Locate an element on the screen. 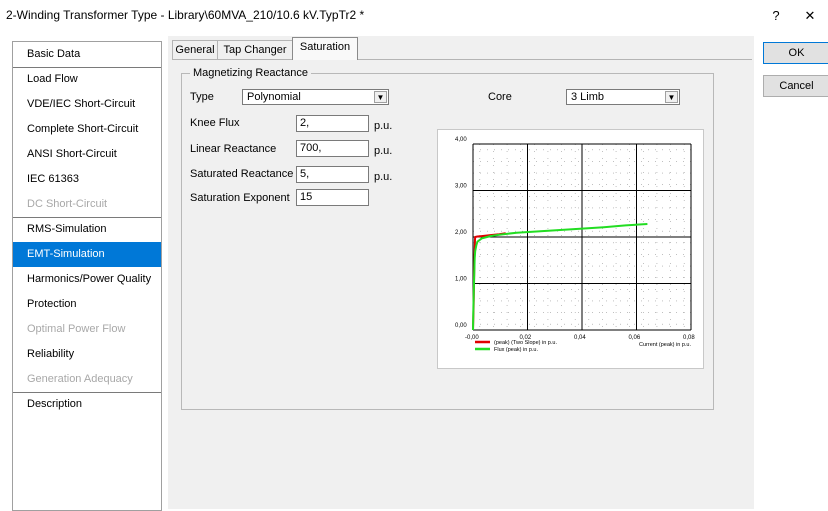 This screenshot has width=828, height=511. type-select: Polynomial ▼ is located at coordinates (315, 97).